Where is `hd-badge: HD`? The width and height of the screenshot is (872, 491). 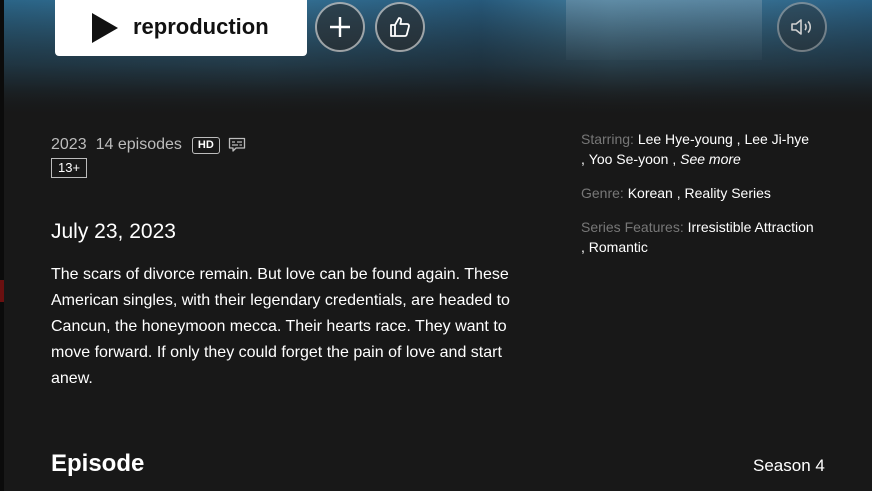
hd-badge: HD is located at coordinates (205, 145).